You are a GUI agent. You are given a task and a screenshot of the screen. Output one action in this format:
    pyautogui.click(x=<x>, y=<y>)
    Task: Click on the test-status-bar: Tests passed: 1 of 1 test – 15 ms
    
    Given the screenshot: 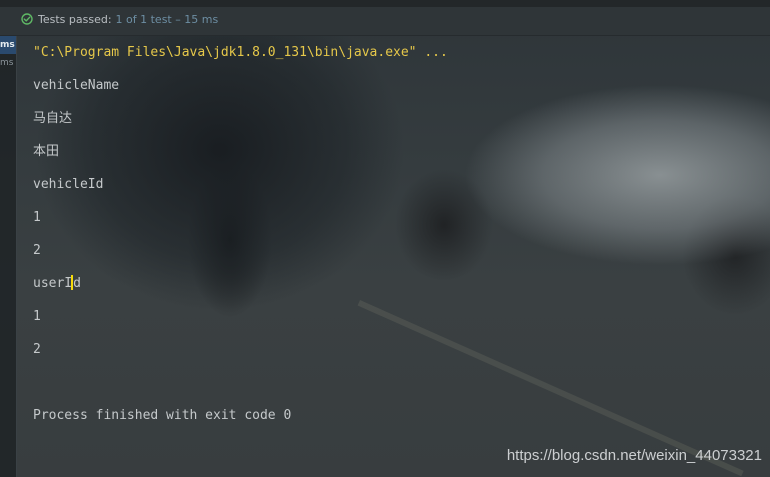 What is the action you would take?
    pyautogui.click(x=385, y=18)
    